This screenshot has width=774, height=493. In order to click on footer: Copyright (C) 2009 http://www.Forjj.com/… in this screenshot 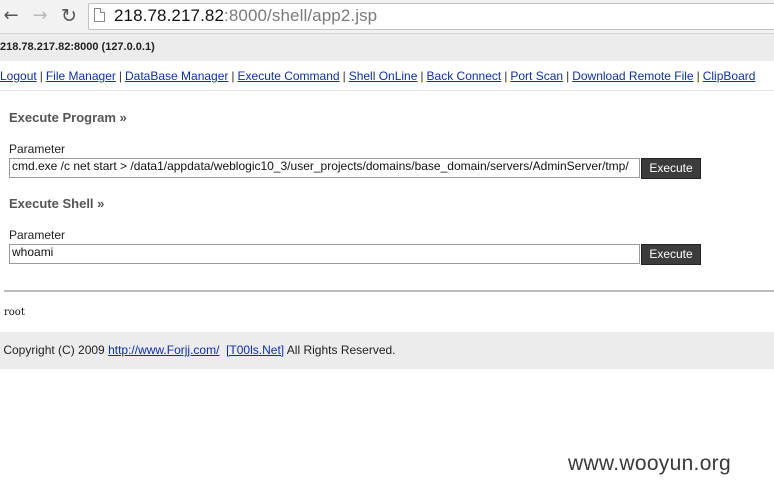, I will do `click(387, 350)`.